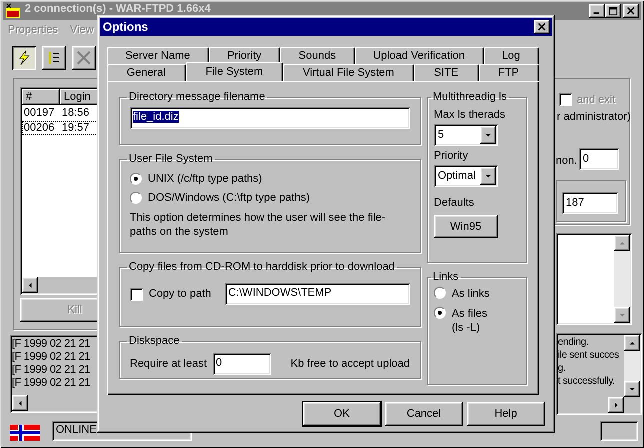  I want to click on checkbox, so click(136, 294).